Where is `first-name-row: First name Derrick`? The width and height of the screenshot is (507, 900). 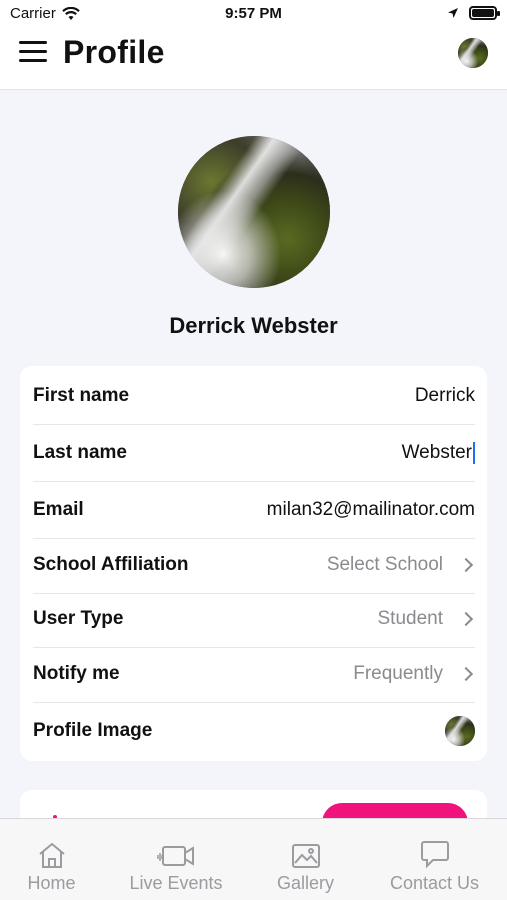
first-name-row: First name Derrick is located at coordinates (254, 396).